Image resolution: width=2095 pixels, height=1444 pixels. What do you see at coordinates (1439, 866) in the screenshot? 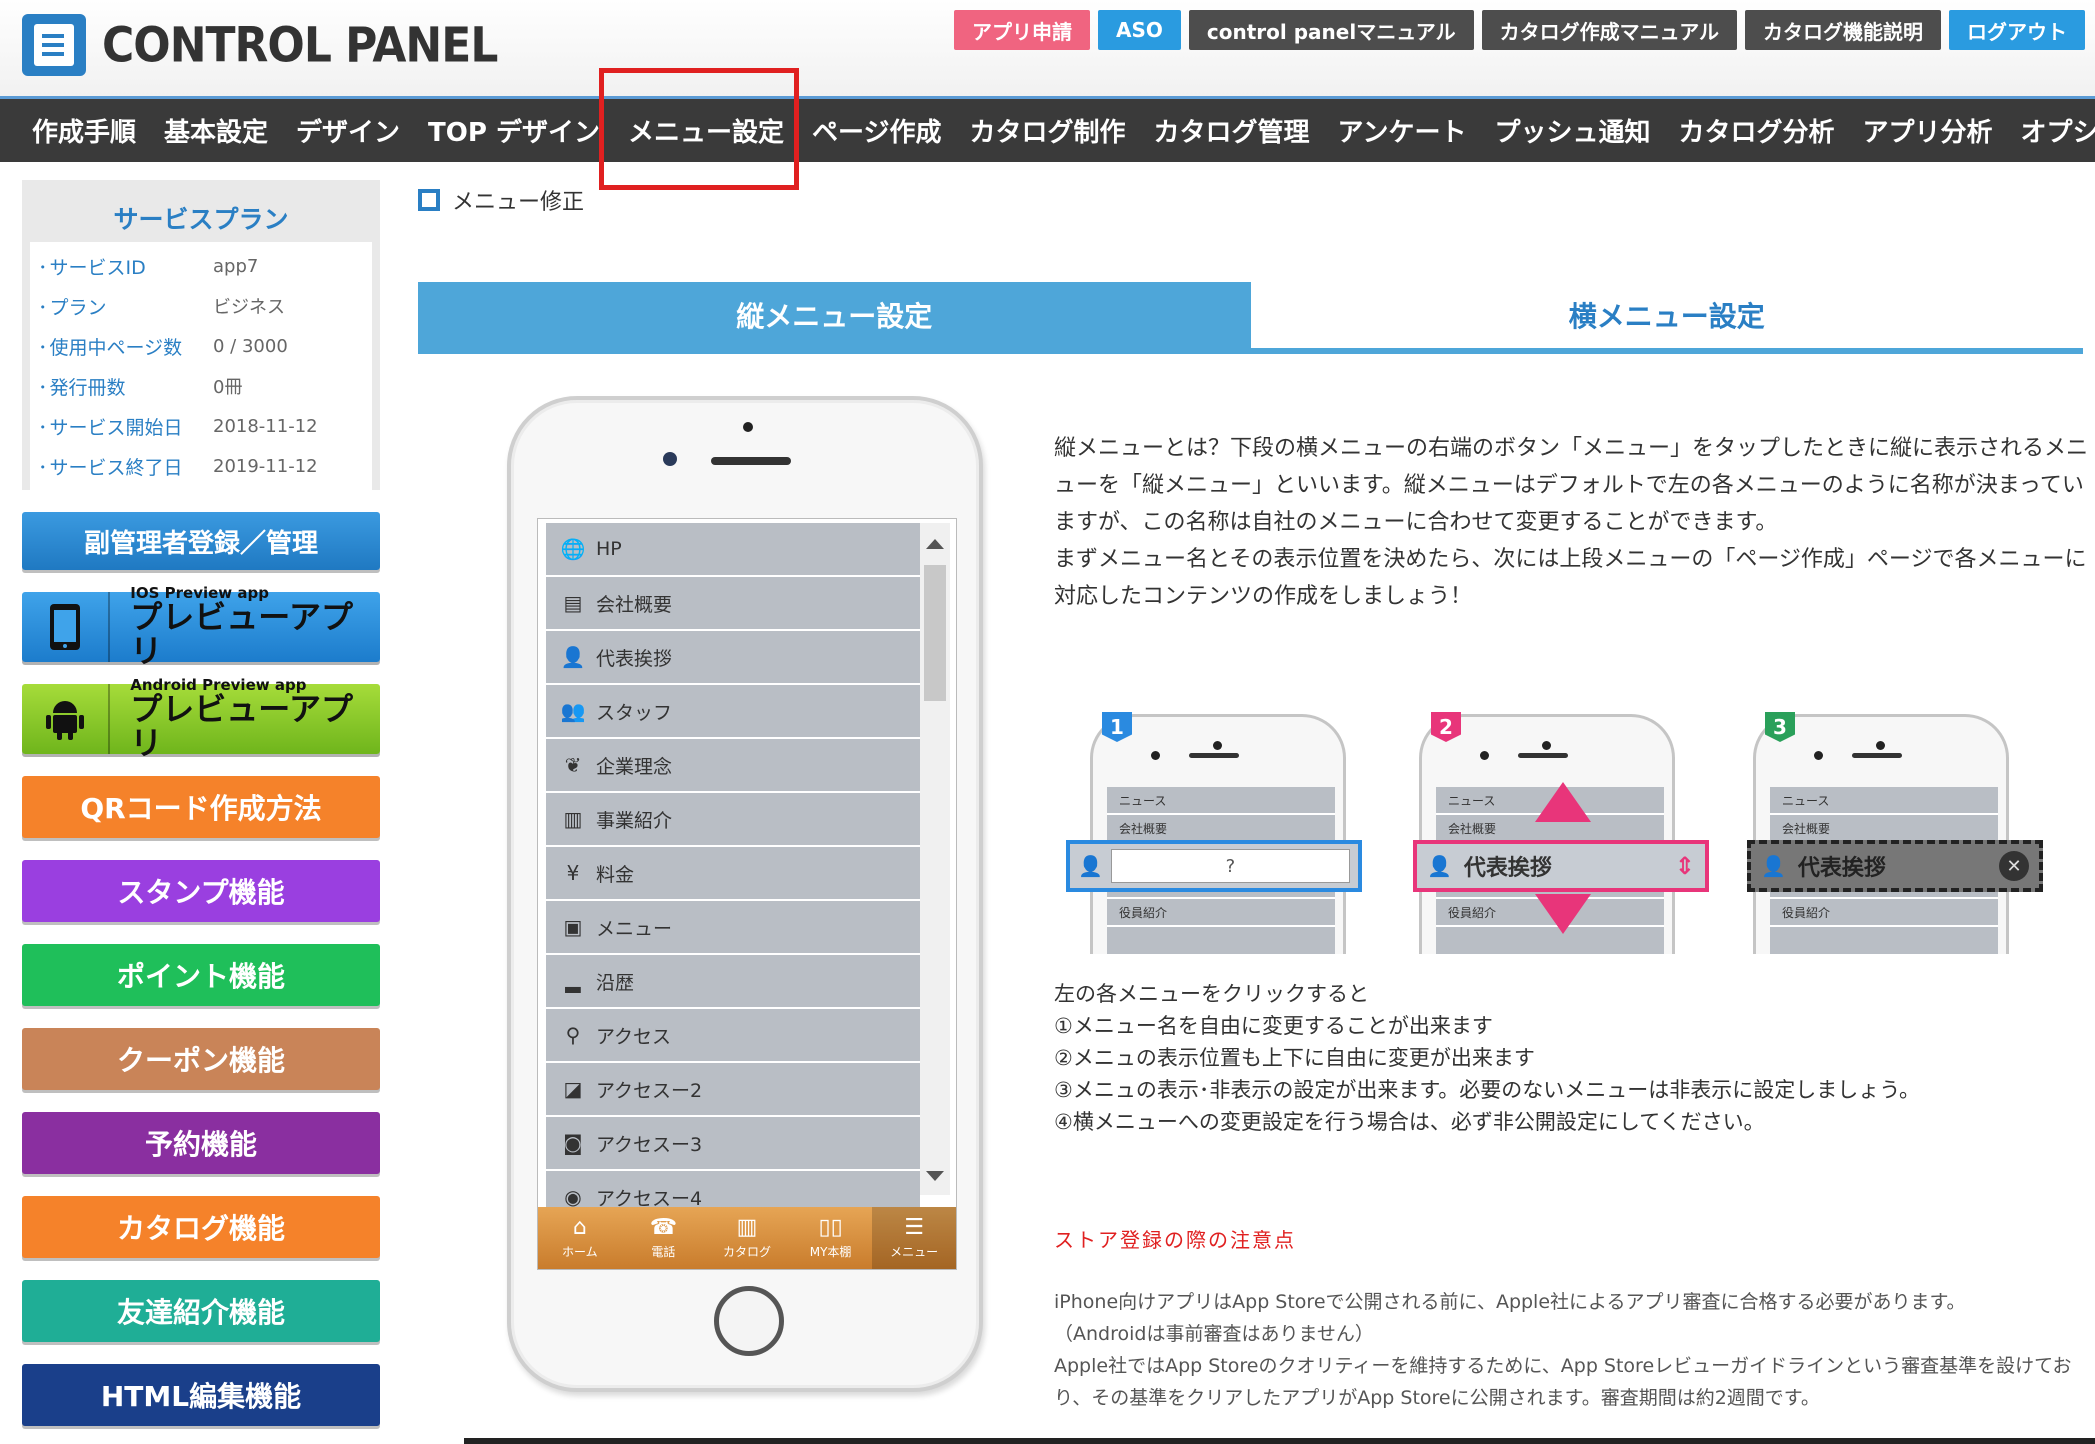
I see `person-icon: 👤` at bounding box center [1439, 866].